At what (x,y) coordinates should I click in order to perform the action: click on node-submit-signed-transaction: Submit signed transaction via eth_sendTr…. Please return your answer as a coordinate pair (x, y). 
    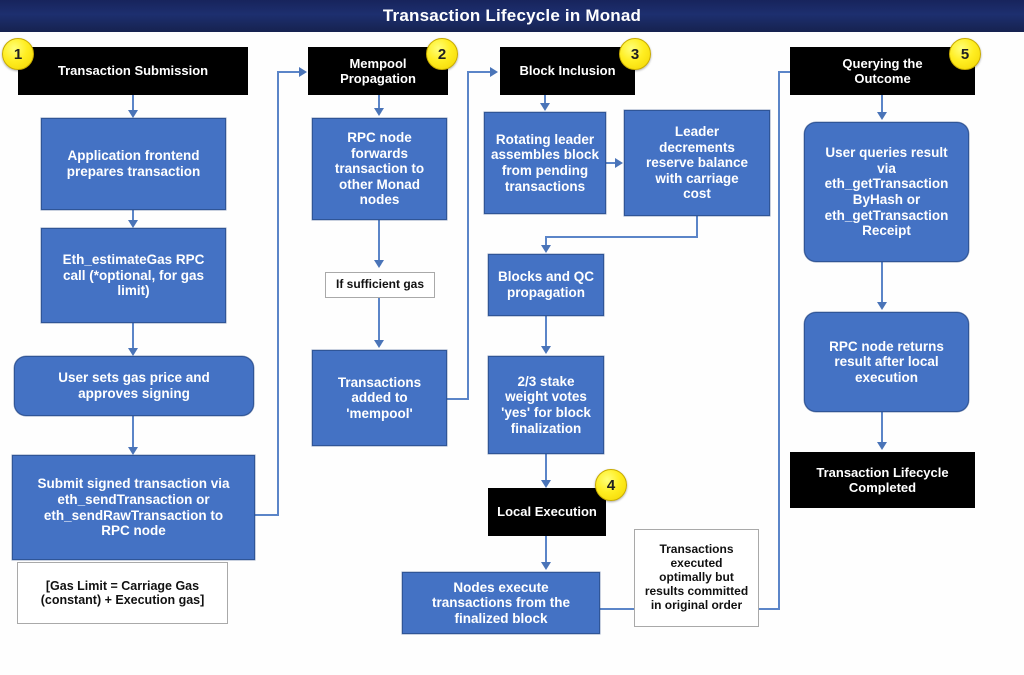
    Looking at the image, I should click on (133, 507).